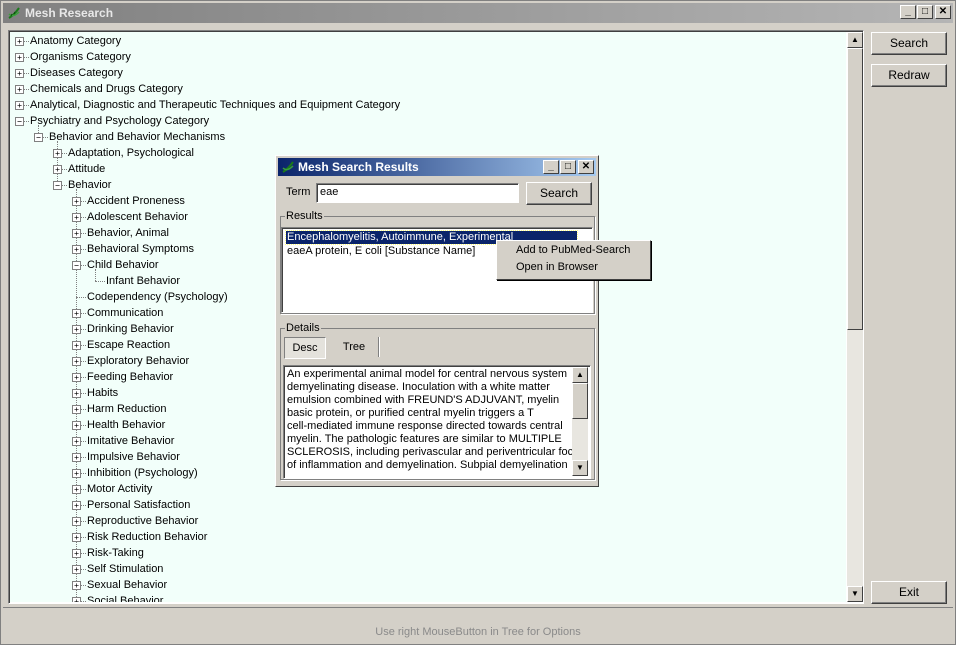  Describe the element at coordinates (580, 401) in the screenshot. I see `desc-scroll-thumb` at that location.